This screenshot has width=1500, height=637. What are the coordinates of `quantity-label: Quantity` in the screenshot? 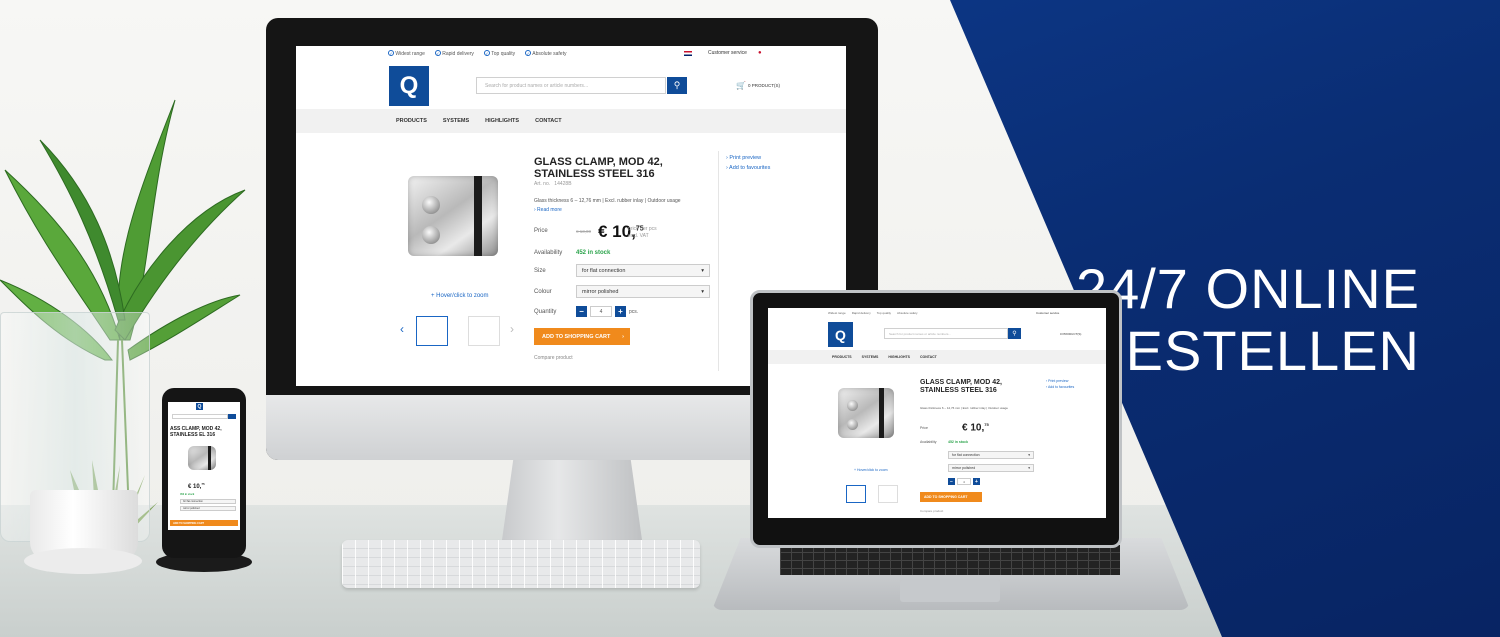 It's located at (545, 312).